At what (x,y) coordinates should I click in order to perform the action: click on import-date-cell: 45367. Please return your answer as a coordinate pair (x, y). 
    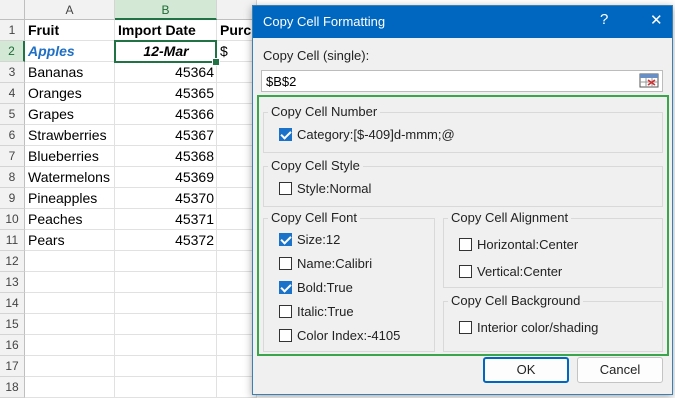
    Looking at the image, I should click on (166, 135).